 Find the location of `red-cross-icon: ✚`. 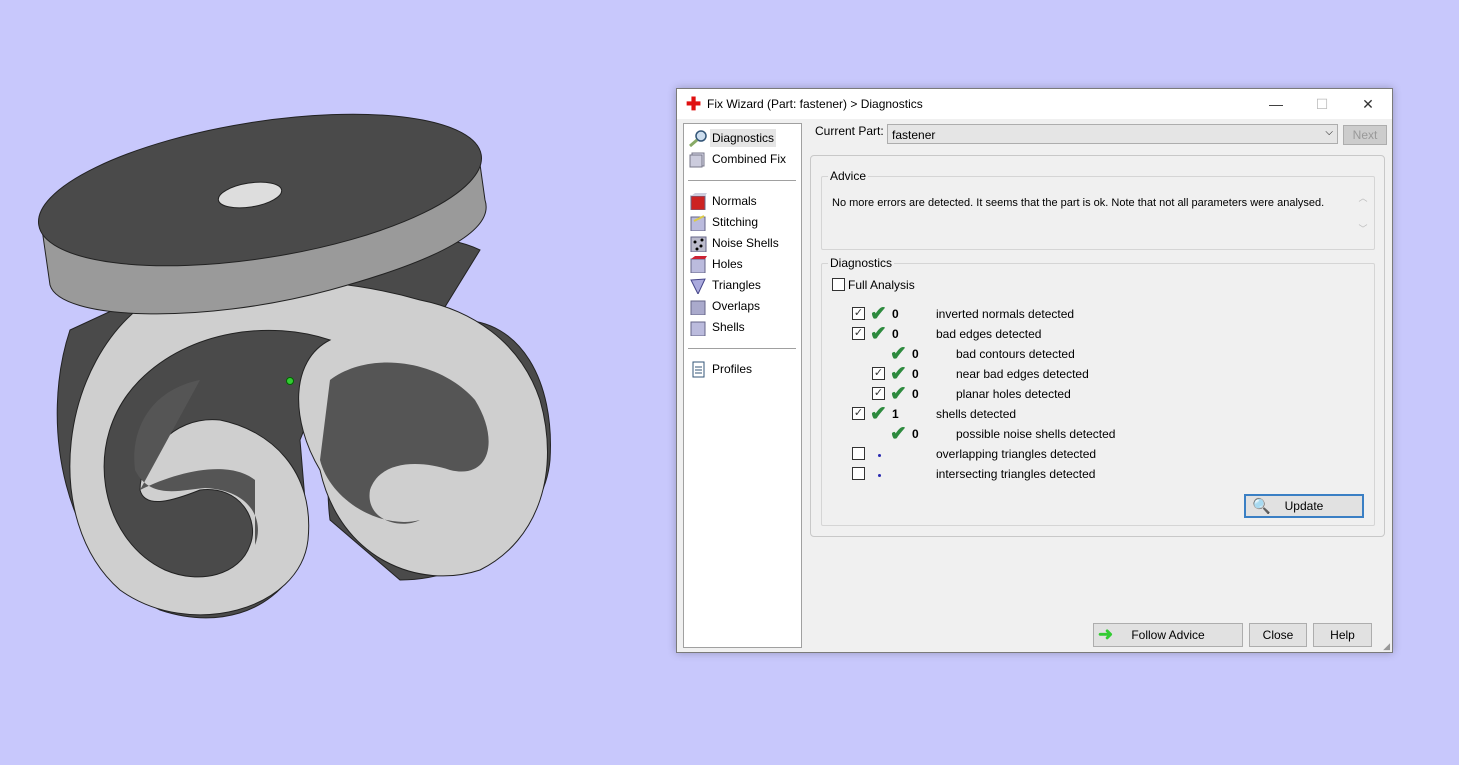

red-cross-icon: ✚ is located at coordinates (694, 104).